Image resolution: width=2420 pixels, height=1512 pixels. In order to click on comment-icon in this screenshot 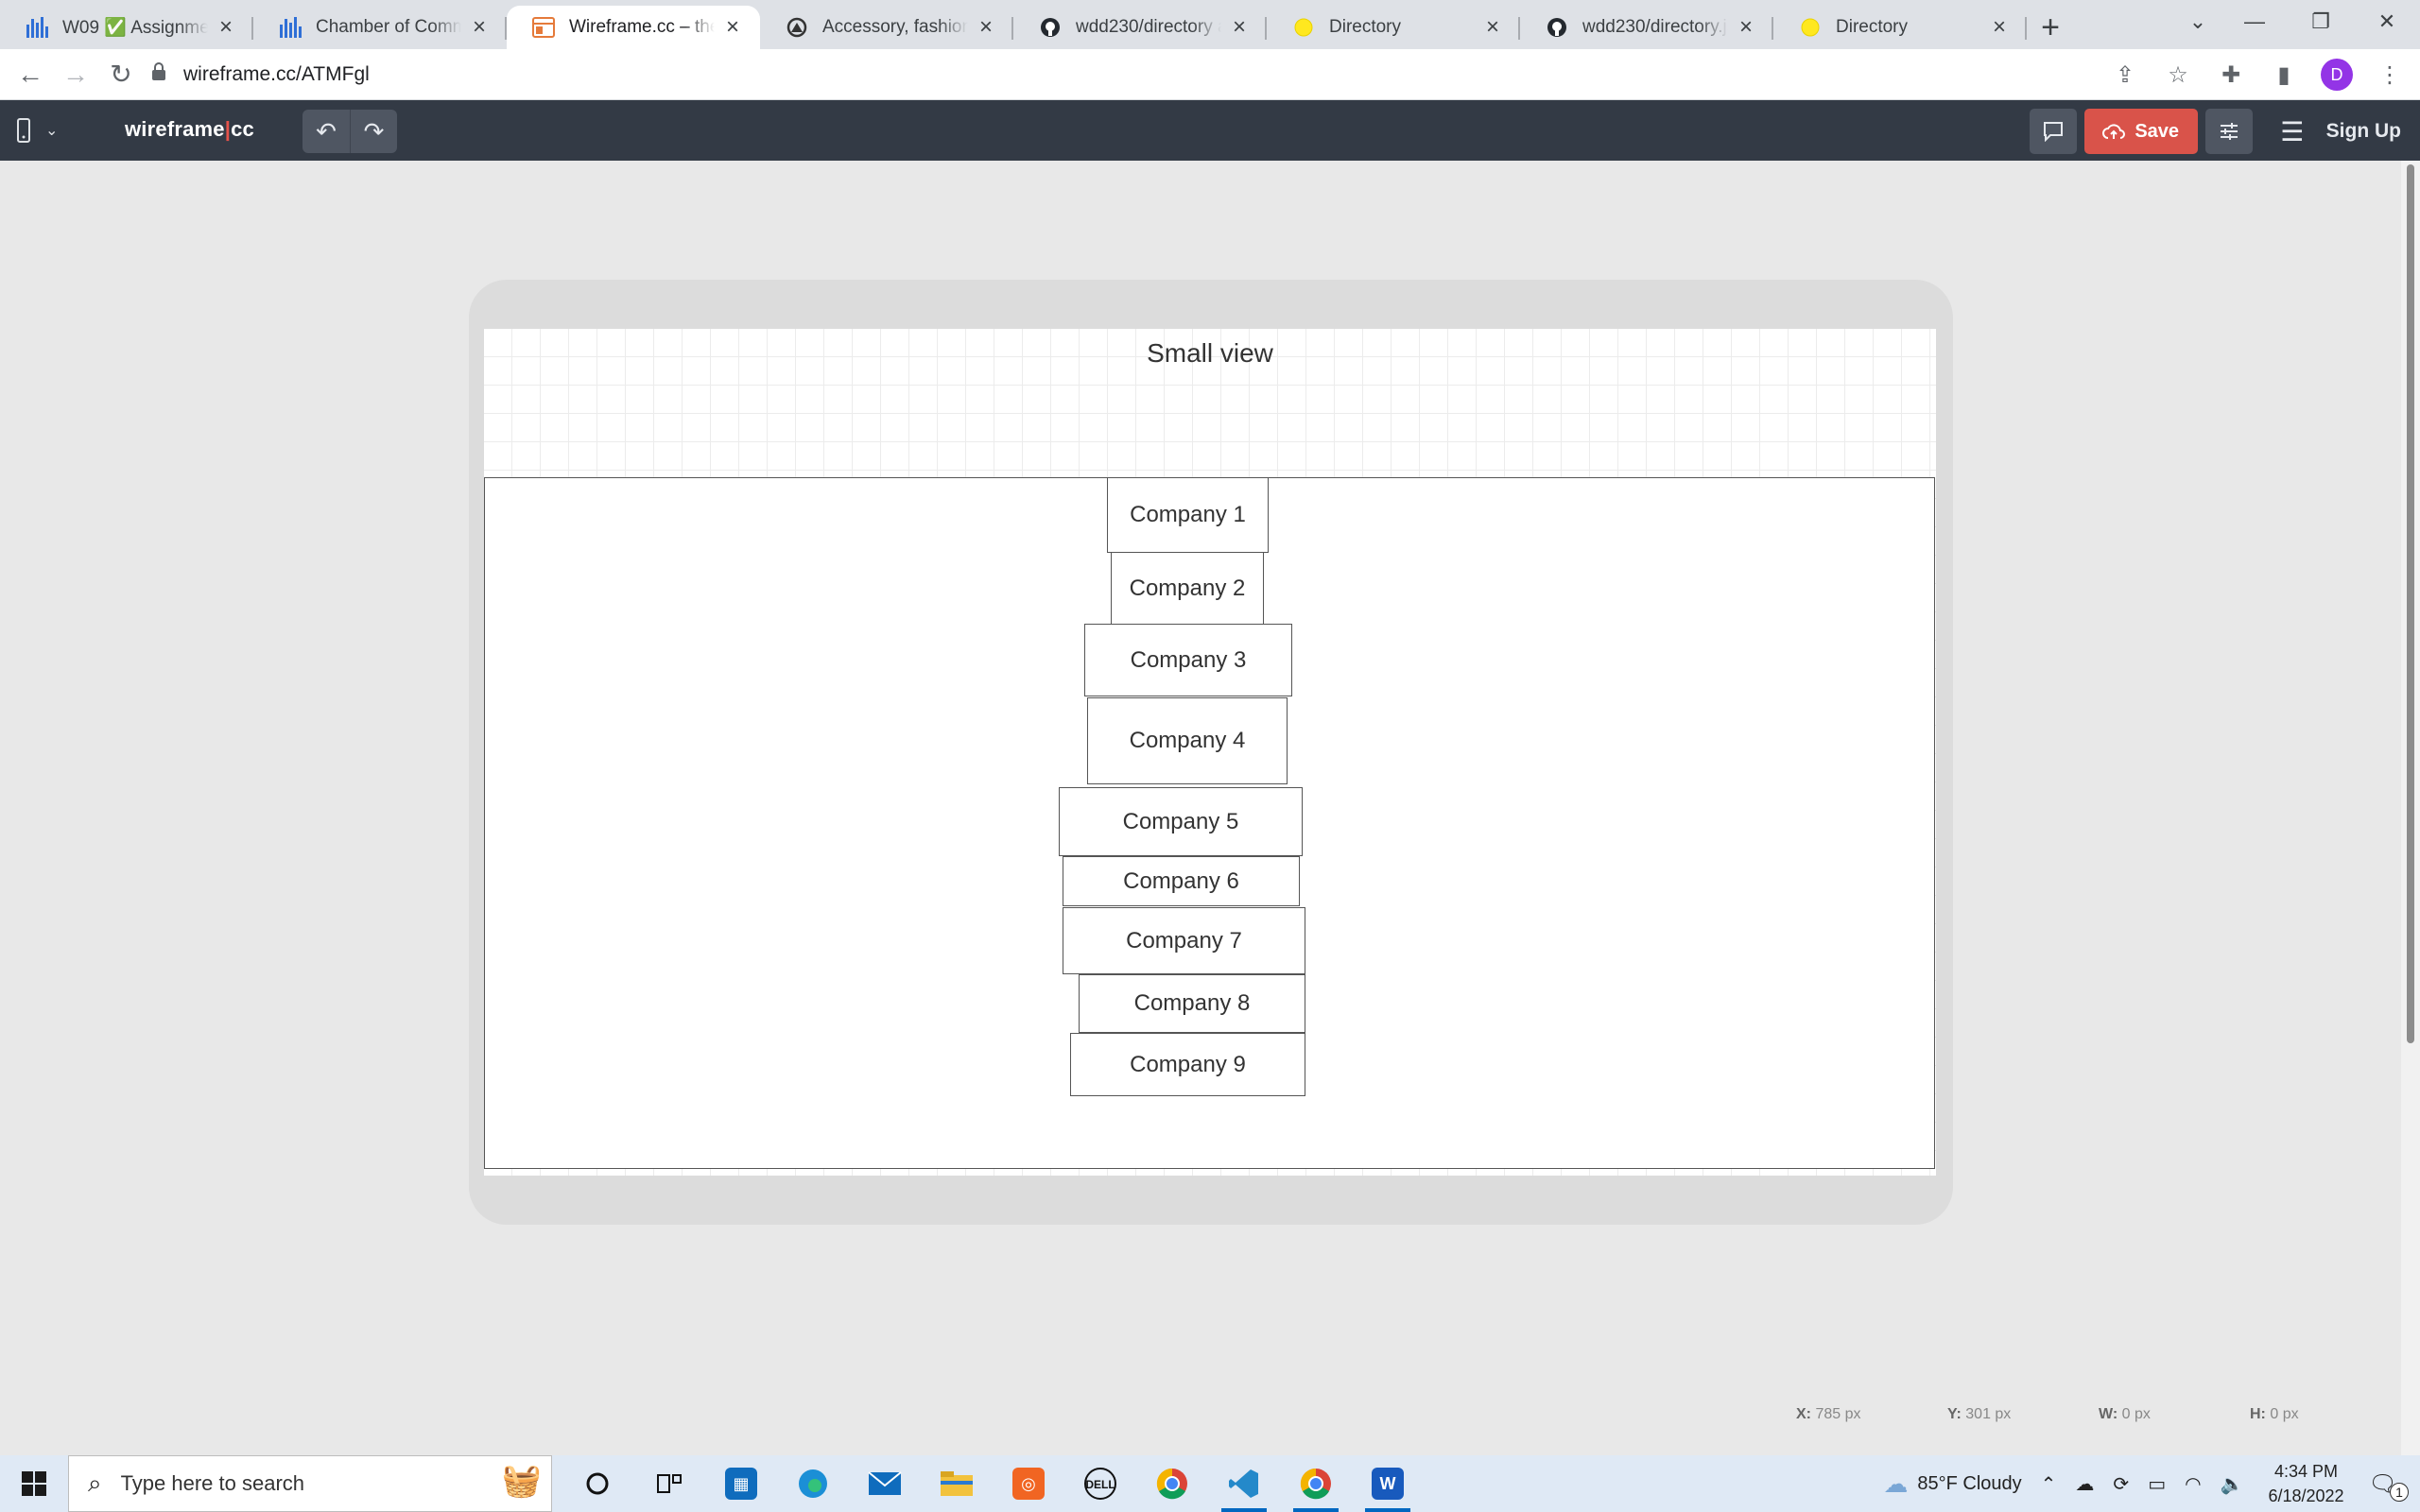, I will do `click(2053, 132)`.